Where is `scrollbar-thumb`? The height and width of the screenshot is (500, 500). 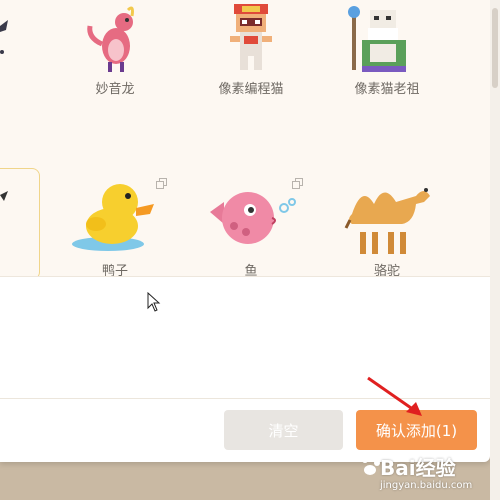 scrollbar-thumb is located at coordinates (495, 48).